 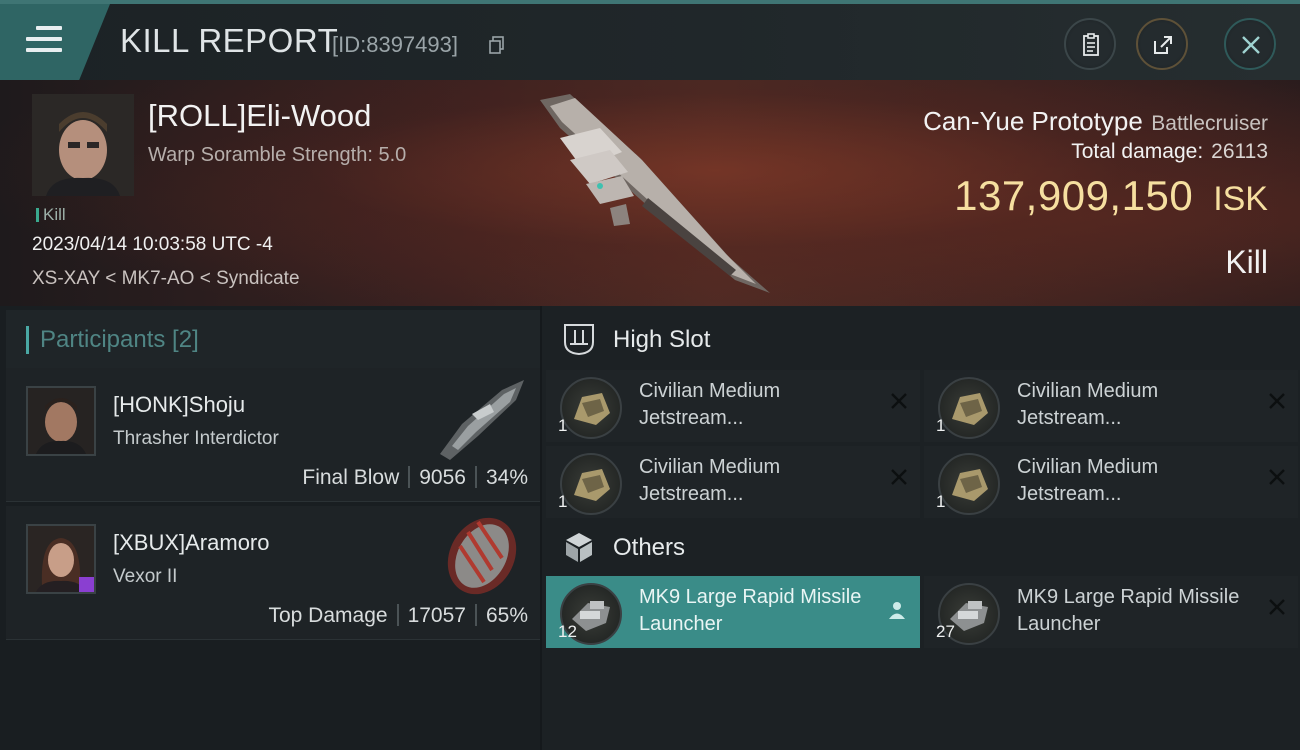 I want to click on result-label: Kill, so click(x=1246, y=262).